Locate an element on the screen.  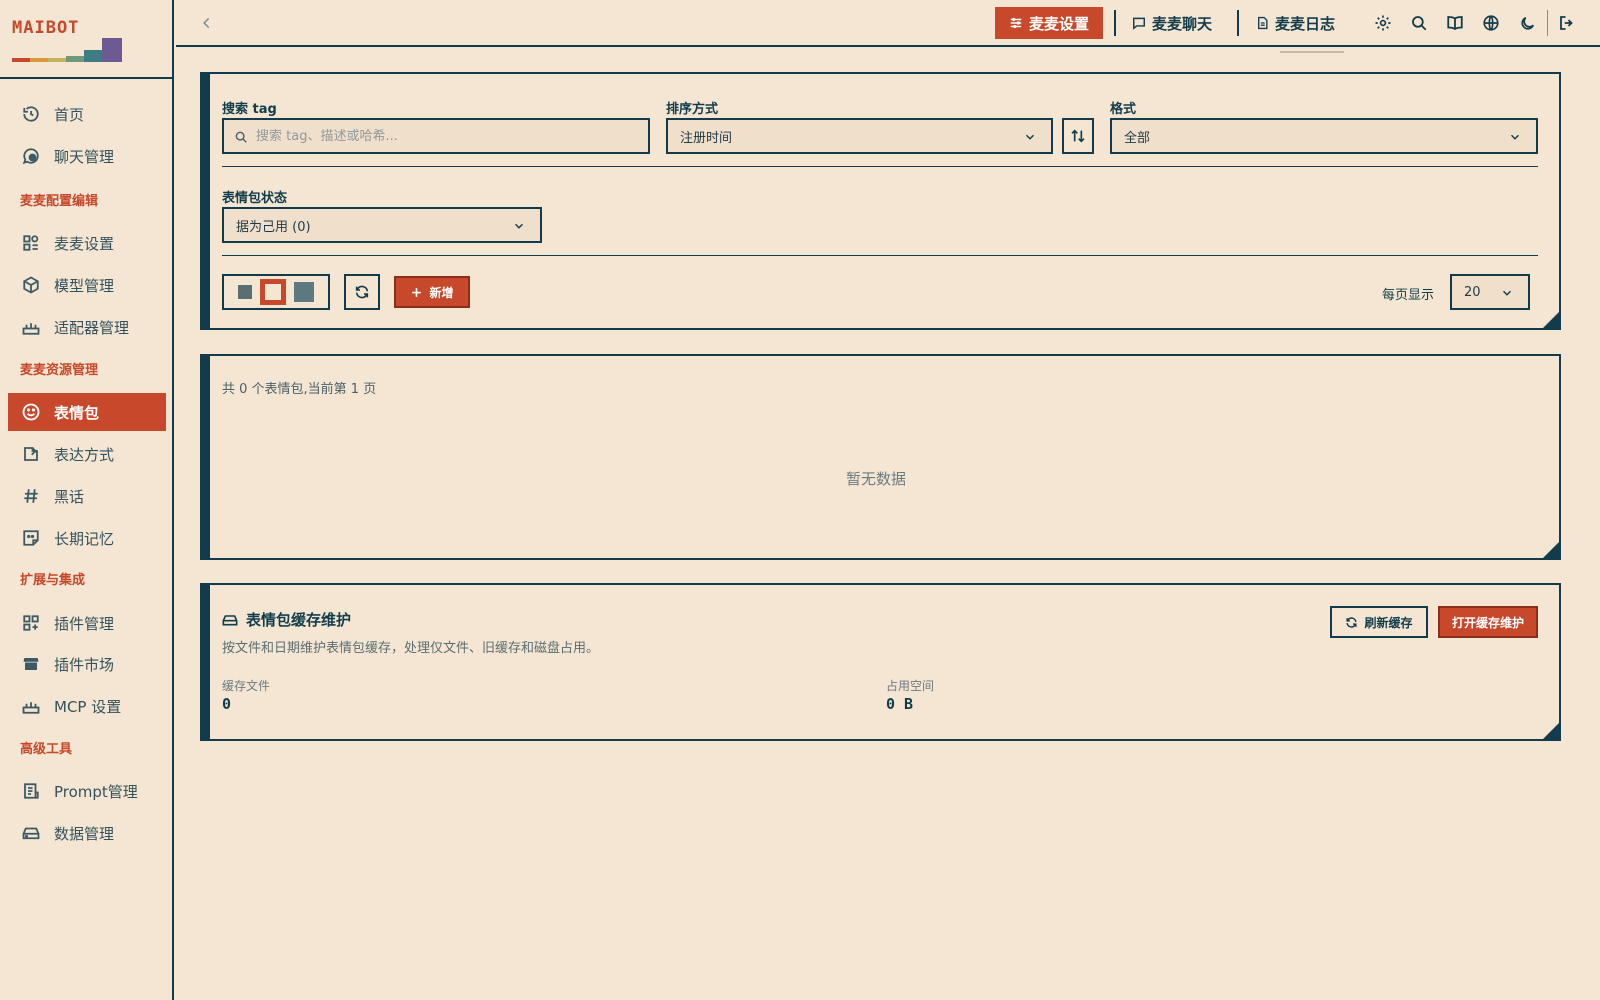
refresh-button is located at coordinates (362, 292).